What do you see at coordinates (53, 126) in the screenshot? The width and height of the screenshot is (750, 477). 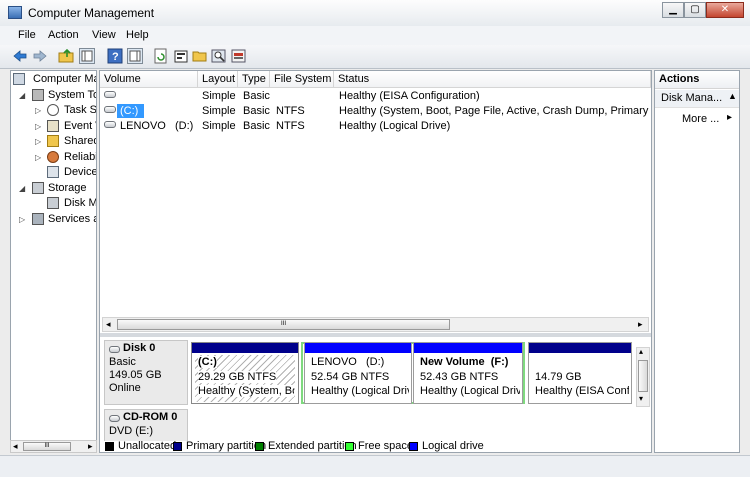 I see `event-viewer-icon` at bounding box center [53, 126].